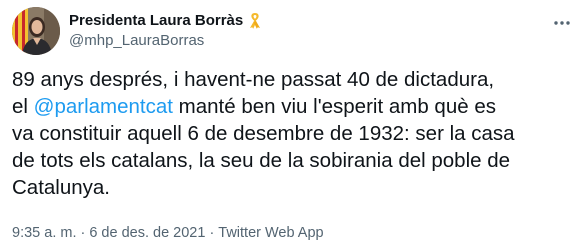  Describe the element at coordinates (61, 187) in the screenshot. I see `tweet-line: Catalunya.` at that location.